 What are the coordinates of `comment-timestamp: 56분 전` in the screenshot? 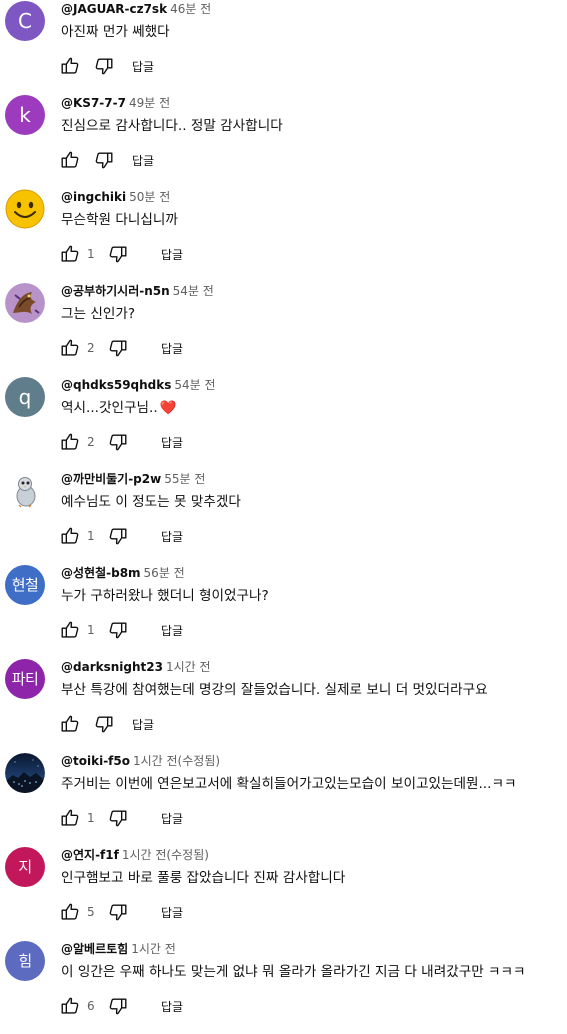 It's located at (164, 573).